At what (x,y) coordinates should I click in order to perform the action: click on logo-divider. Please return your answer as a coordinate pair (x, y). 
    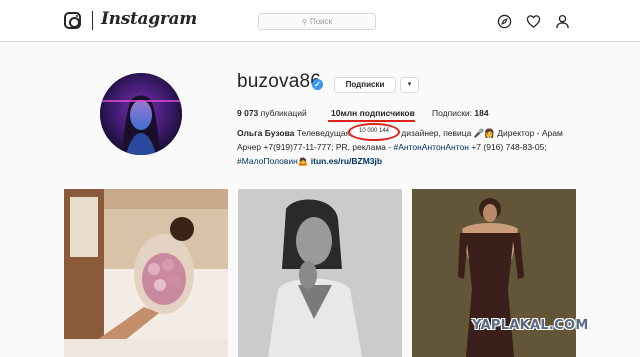
    Looking at the image, I should click on (92, 20).